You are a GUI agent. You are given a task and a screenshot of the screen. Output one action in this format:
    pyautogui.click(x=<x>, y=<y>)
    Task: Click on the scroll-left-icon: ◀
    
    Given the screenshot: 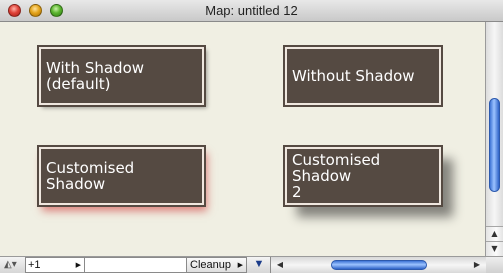 What is the action you would take?
    pyautogui.click(x=280, y=264)
    